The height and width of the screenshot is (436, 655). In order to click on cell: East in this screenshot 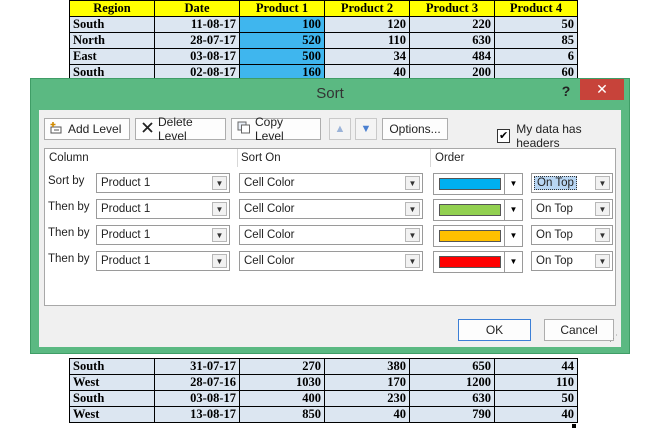, I will do `click(112, 56)`.